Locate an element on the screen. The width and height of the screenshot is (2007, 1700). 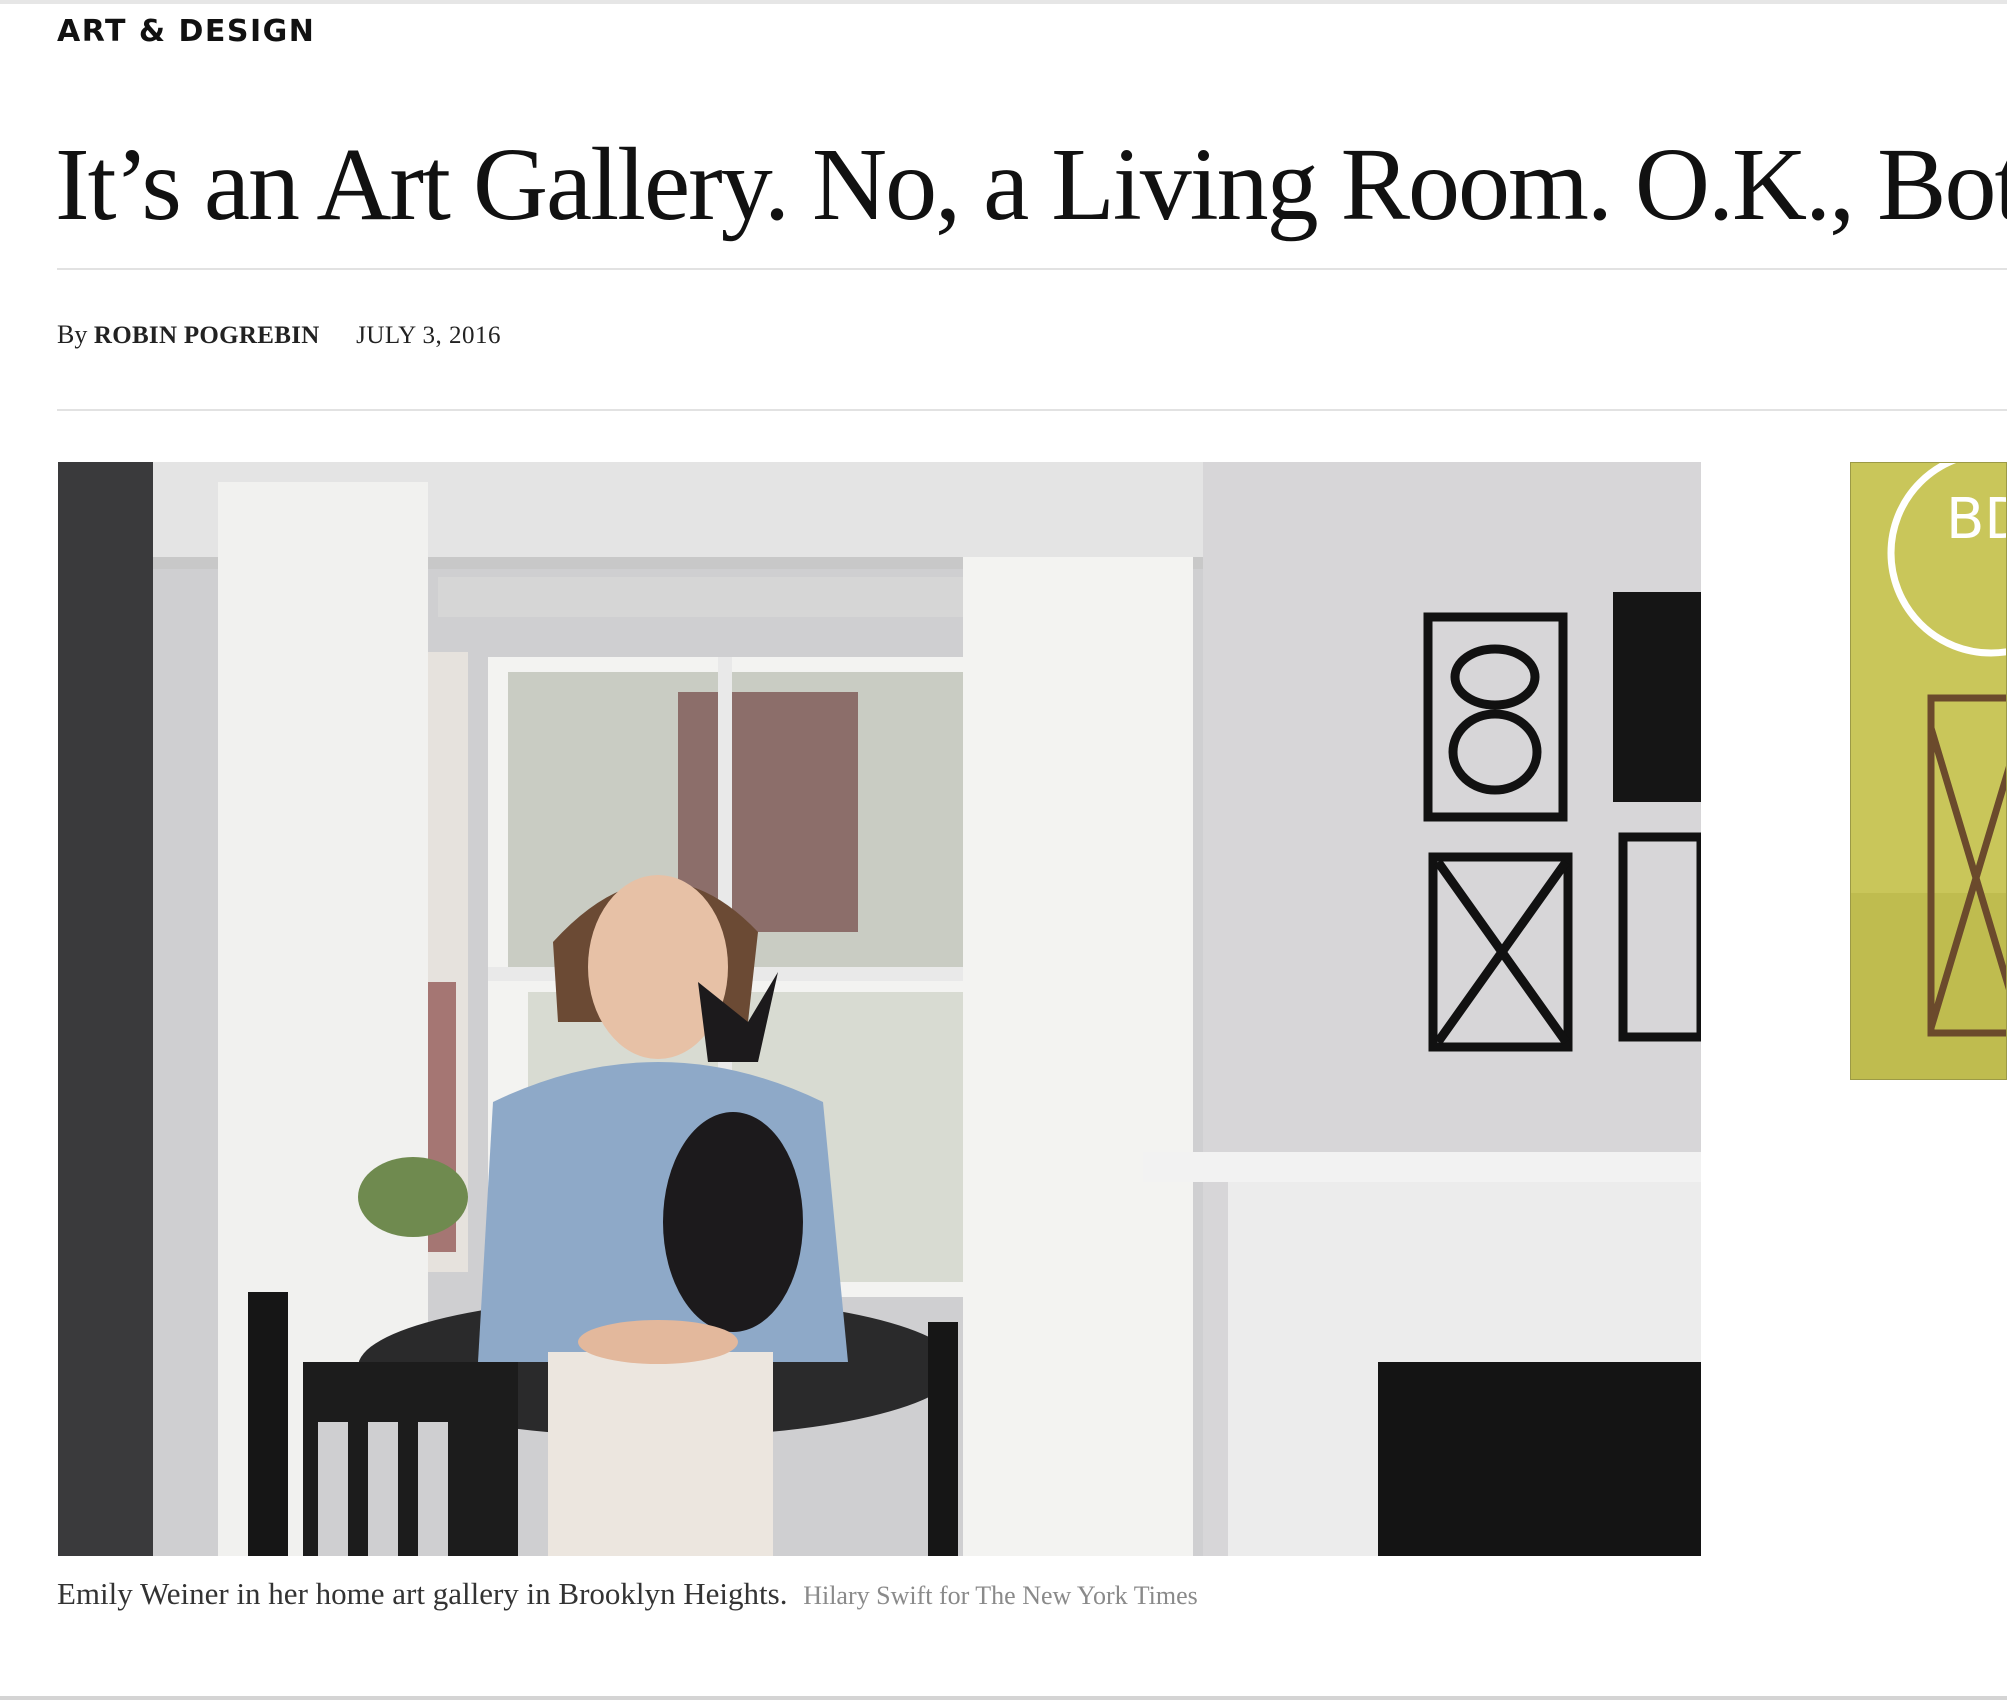
ad-artwork: BD is located at coordinates (1929, 771).